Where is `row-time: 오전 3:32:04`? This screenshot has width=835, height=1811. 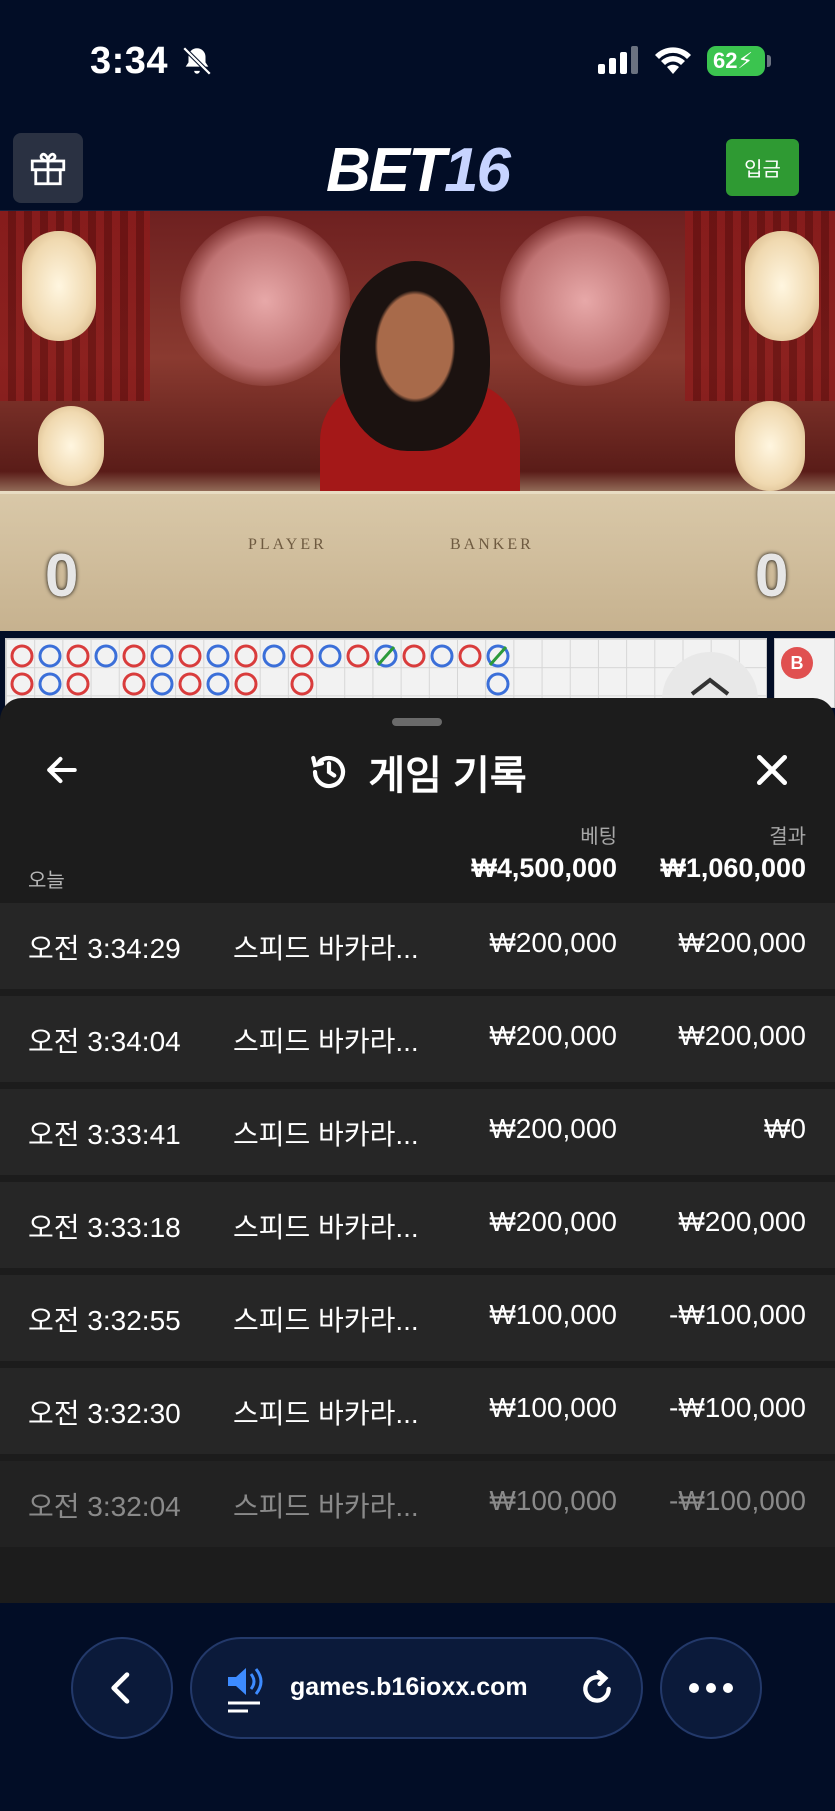 row-time: 오전 3:32:04 is located at coordinates (104, 1506).